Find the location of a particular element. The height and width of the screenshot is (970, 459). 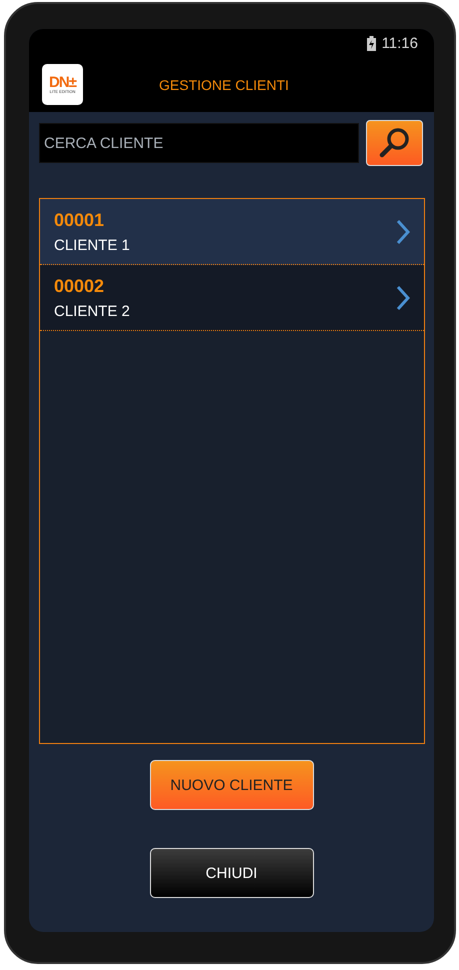

search-field: CERCA CLIENTE is located at coordinates (199, 143).